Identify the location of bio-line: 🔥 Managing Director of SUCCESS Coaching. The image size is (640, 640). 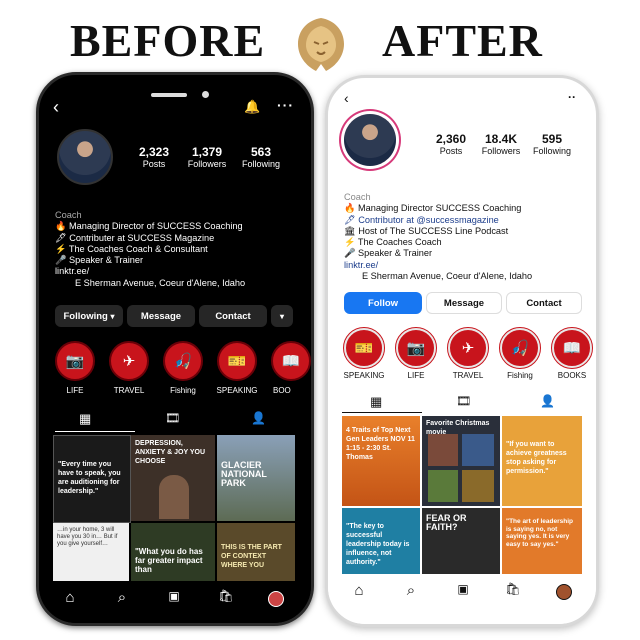
(149, 226).